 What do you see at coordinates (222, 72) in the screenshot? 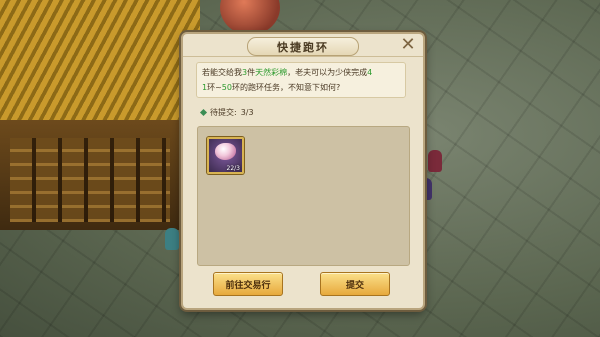
I see `message-text: 若能交给我` at bounding box center [222, 72].